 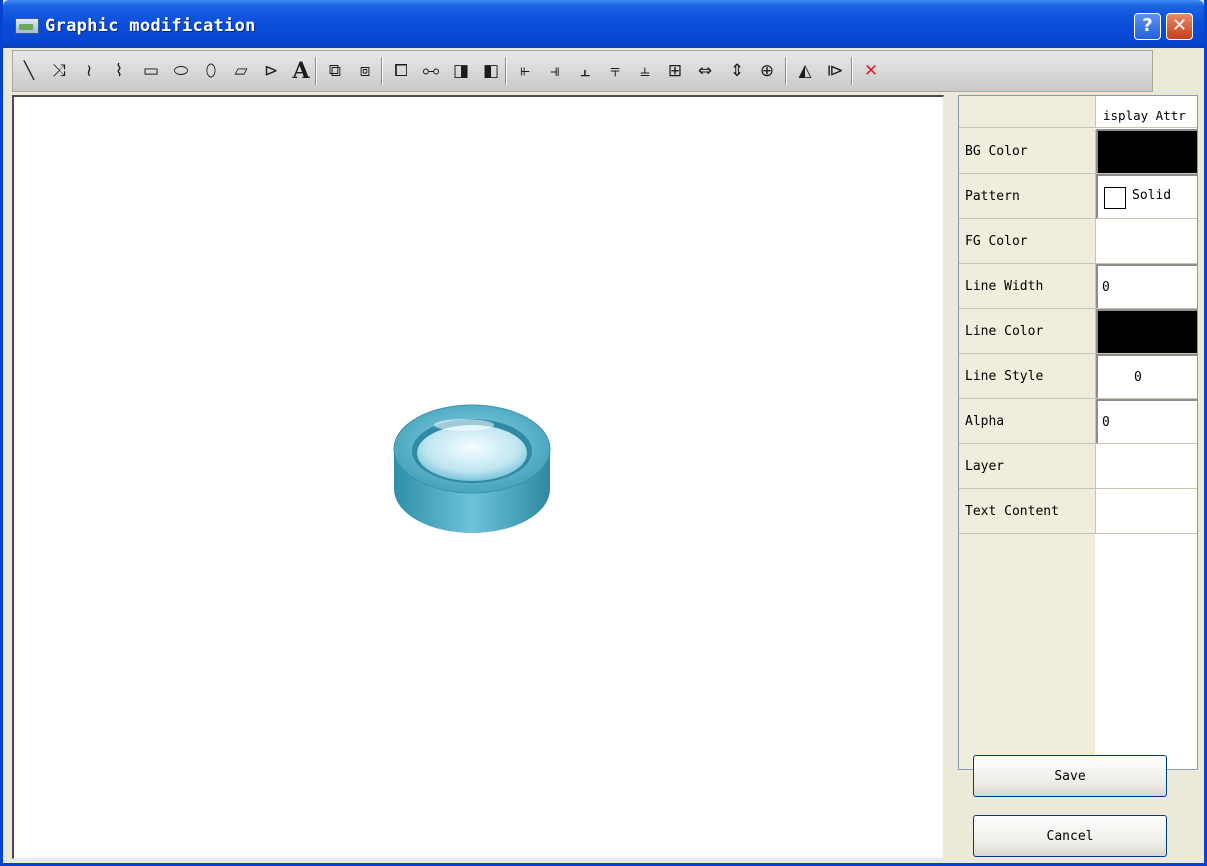 What do you see at coordinates (119, 71) in the screenshot?
I see `freehand-tool-icon: ⌇` at bounding box center [119, 71].